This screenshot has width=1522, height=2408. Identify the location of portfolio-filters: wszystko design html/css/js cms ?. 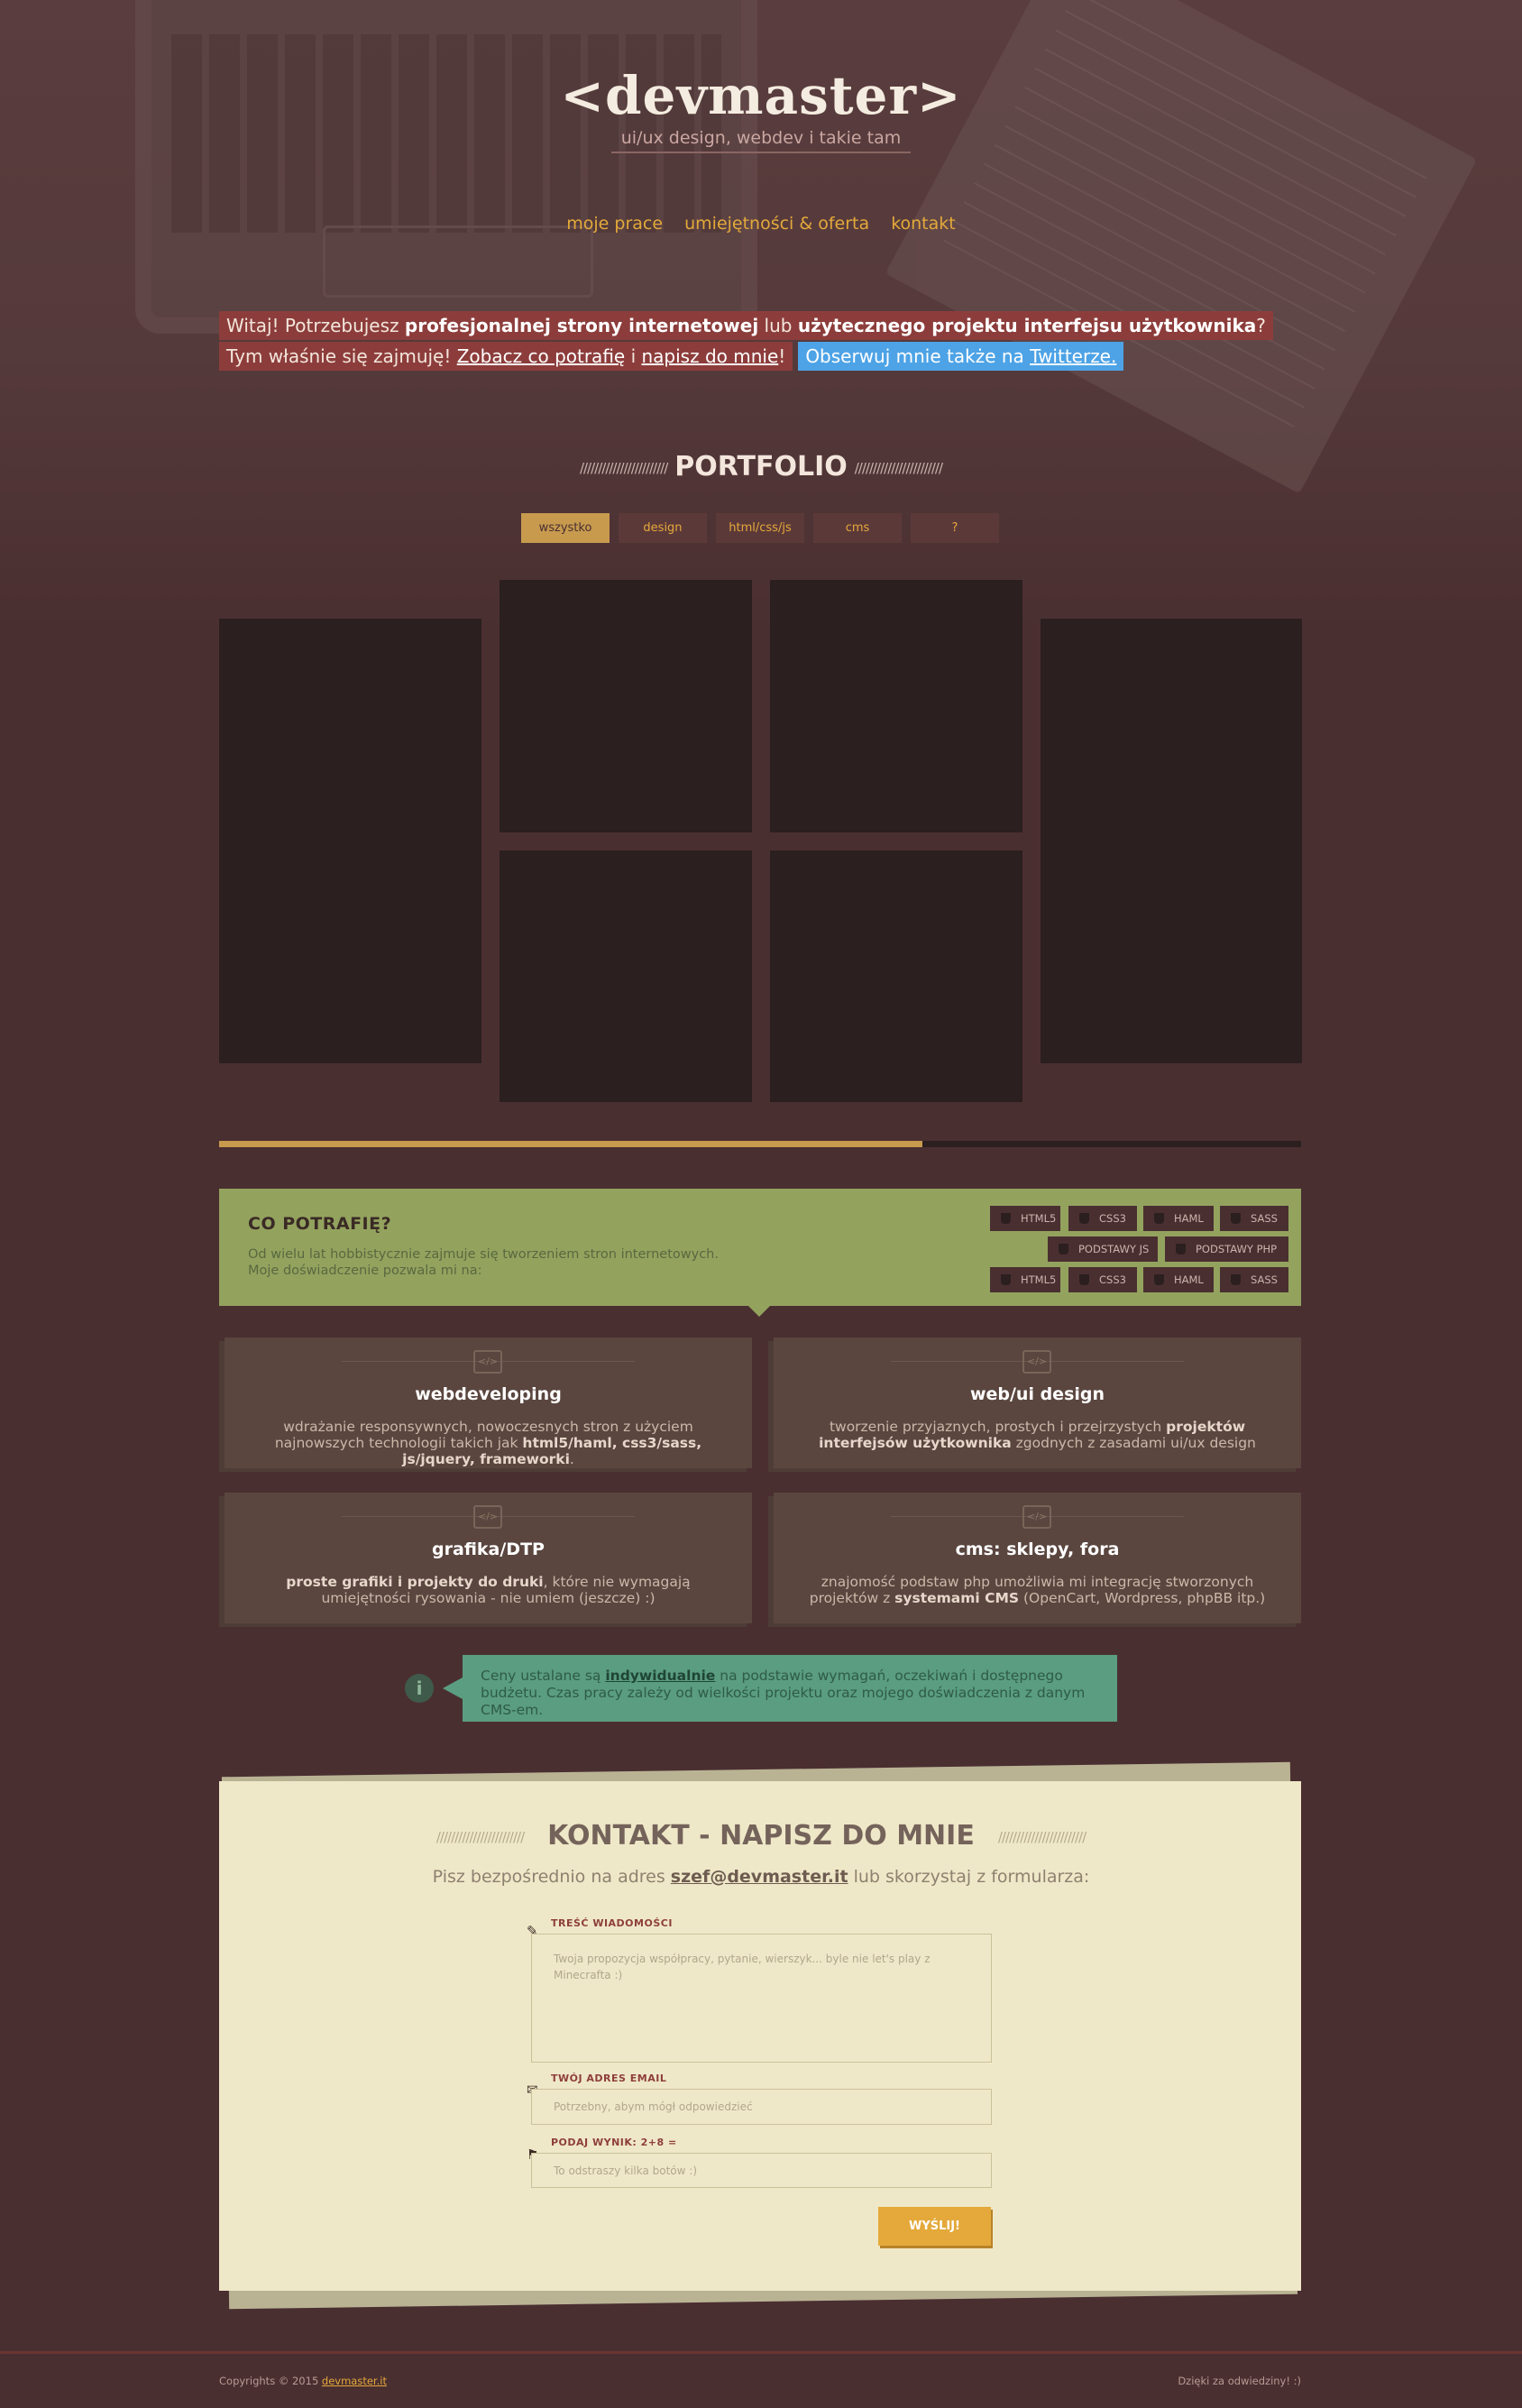
(760, 528).